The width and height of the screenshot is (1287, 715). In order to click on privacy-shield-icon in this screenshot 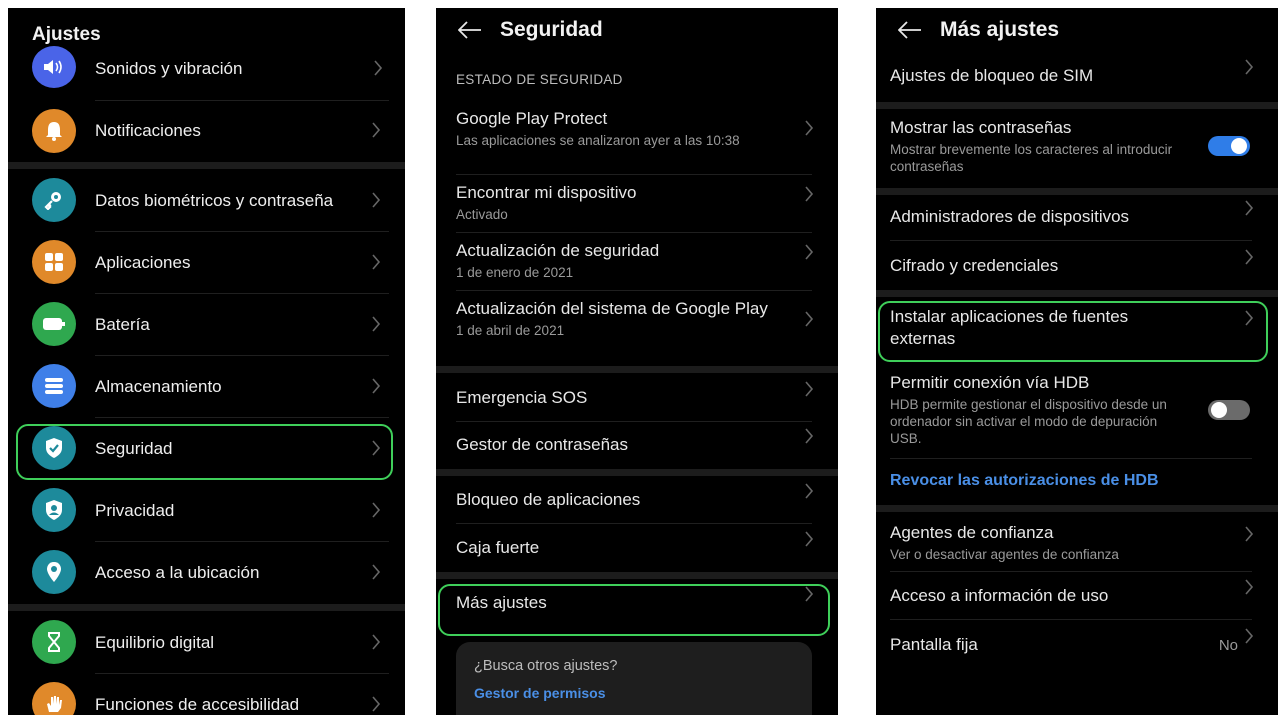, I will do `click(54, 510)`.